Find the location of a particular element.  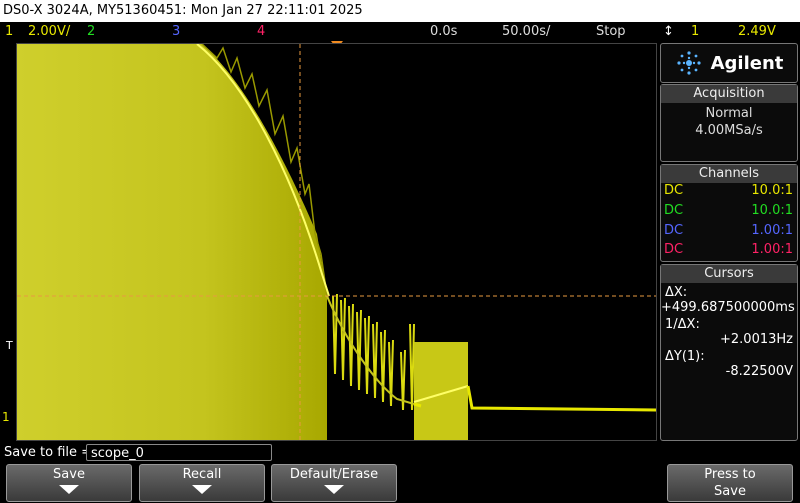

agilent-spark-icon is located at coordinates (688, 63).